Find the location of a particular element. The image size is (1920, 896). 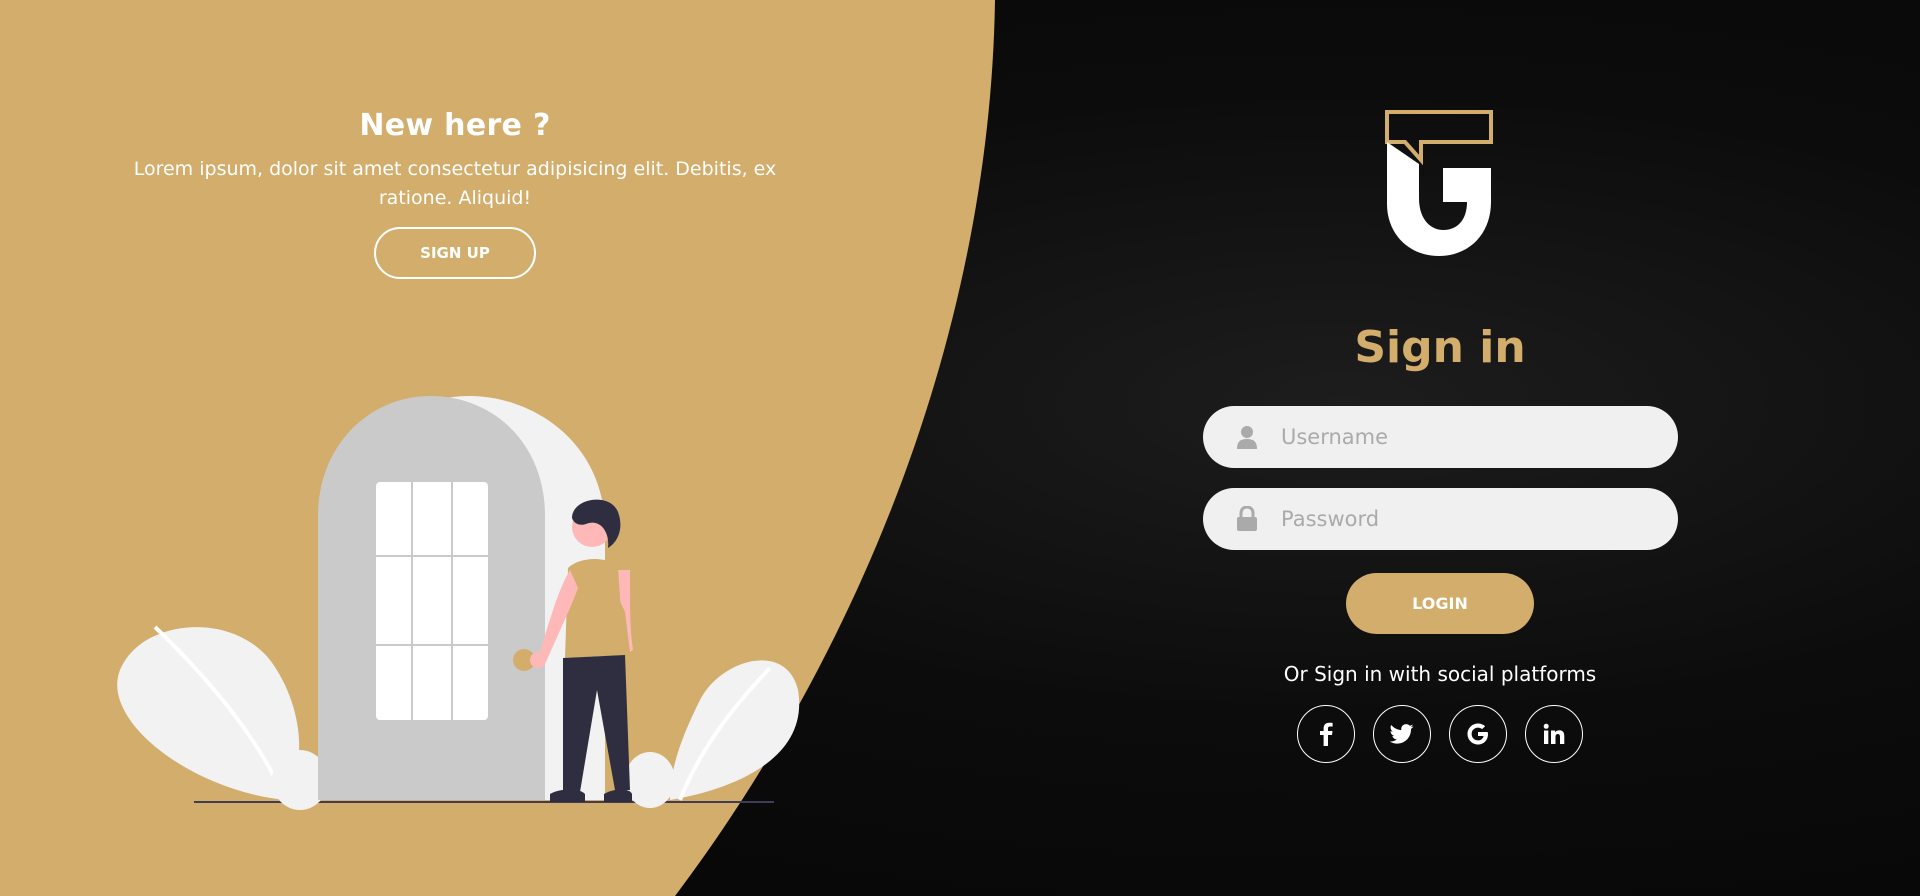

username-field is located at coordinates (1440, 437).